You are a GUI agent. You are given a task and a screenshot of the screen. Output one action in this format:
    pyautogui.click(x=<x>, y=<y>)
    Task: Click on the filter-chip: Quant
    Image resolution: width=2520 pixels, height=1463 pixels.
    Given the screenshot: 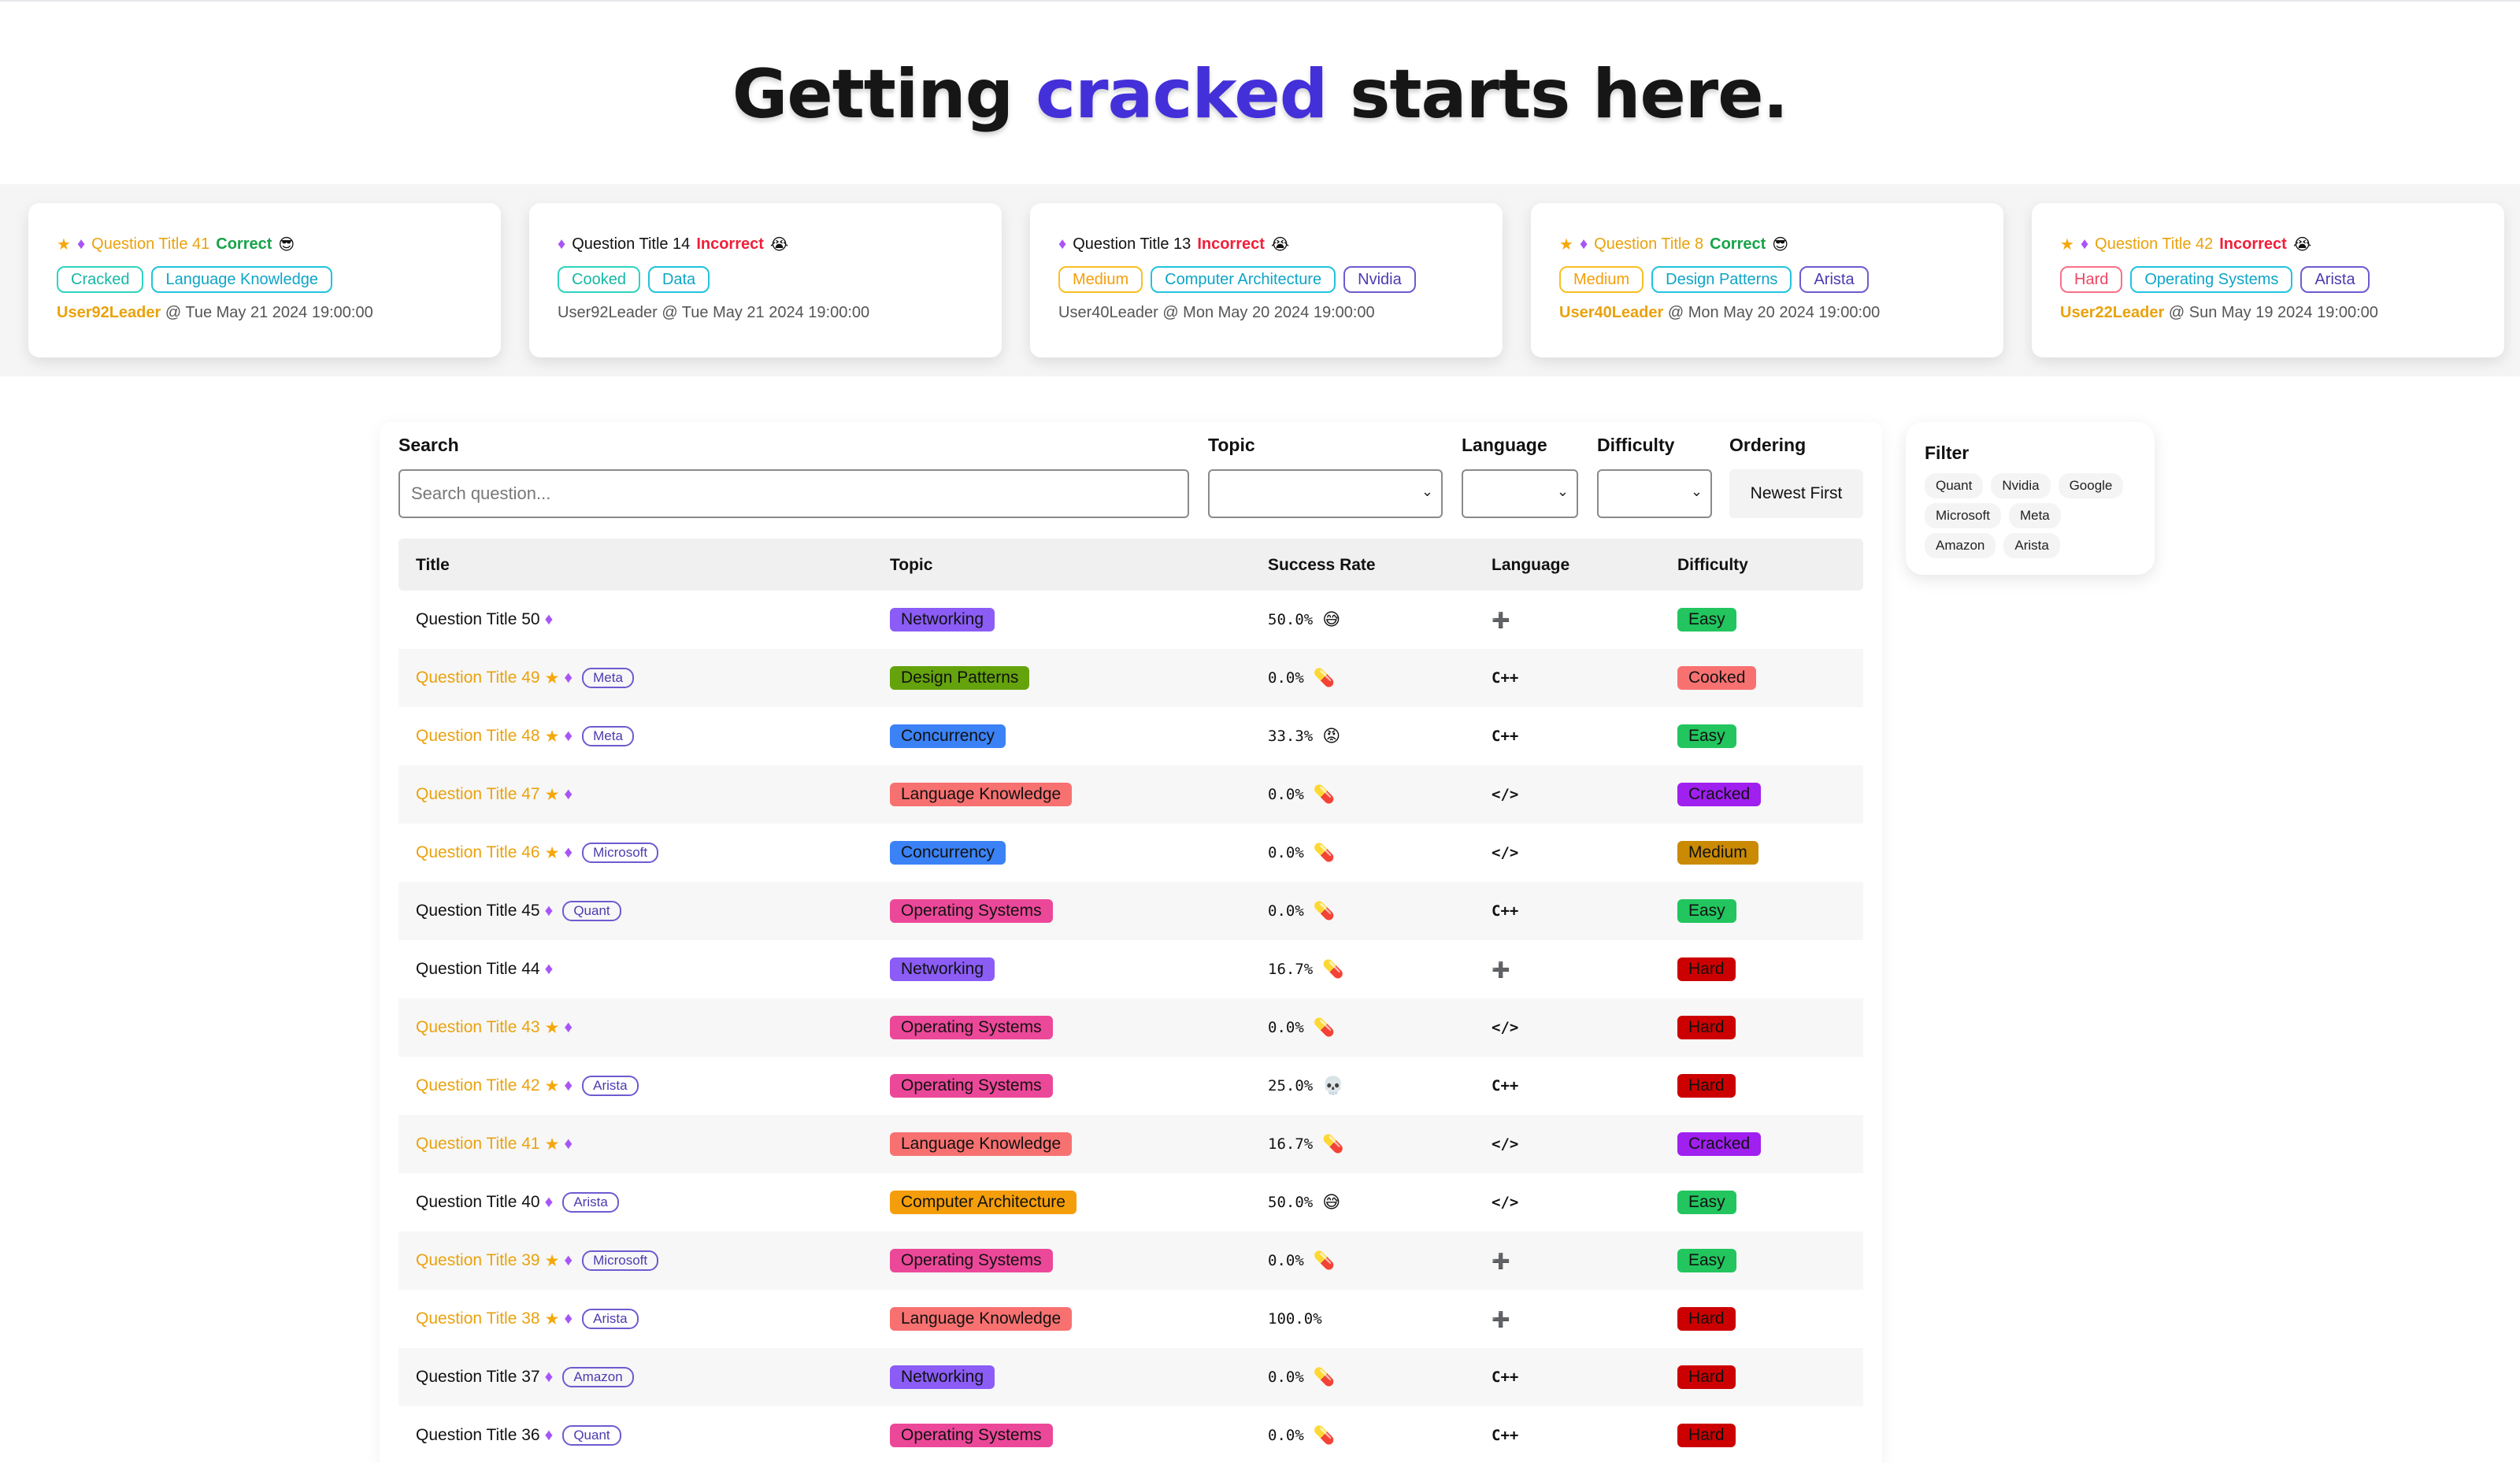 What is the action you would take?
    pyautogui.click(x=1954, y=486)
    